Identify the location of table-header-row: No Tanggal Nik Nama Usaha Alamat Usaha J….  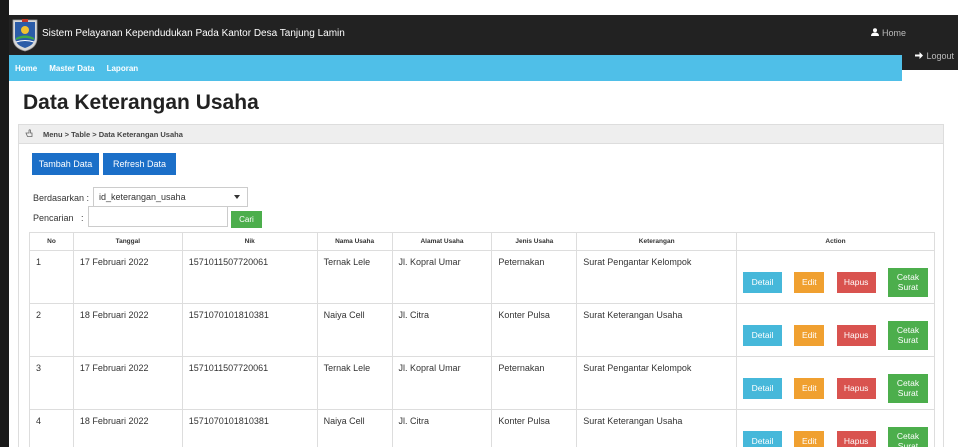
(482, 241).